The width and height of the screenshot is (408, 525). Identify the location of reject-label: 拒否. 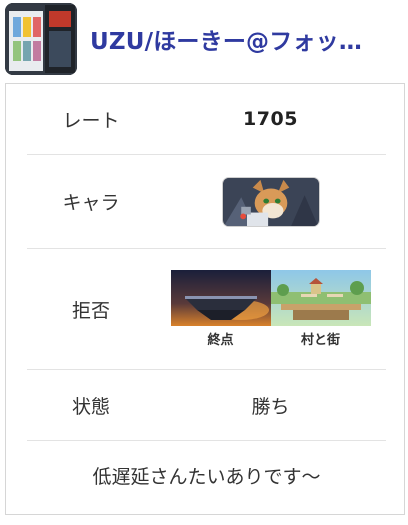
(90, 310).